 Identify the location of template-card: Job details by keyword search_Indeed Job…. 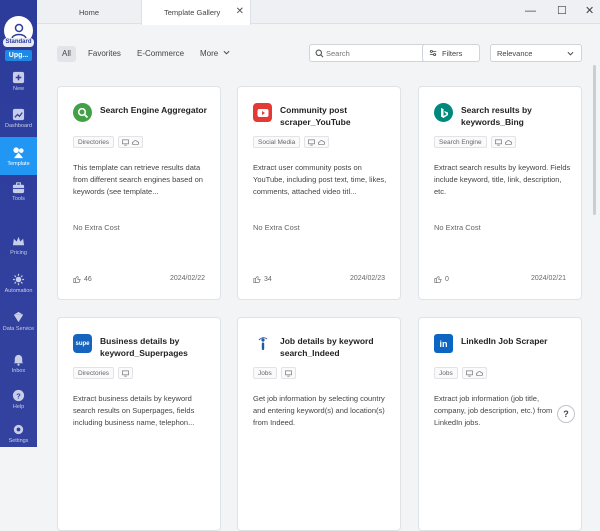
(319, 424).